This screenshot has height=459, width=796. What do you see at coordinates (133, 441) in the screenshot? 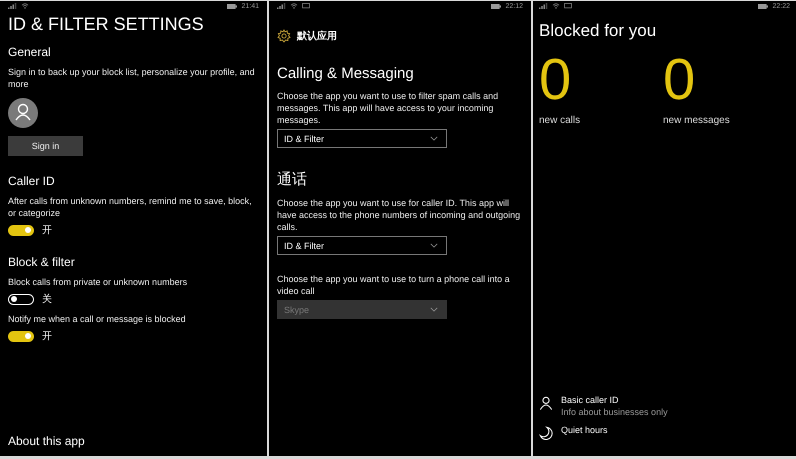
I see `about-link: About this app` at bounding box center [133, 441].